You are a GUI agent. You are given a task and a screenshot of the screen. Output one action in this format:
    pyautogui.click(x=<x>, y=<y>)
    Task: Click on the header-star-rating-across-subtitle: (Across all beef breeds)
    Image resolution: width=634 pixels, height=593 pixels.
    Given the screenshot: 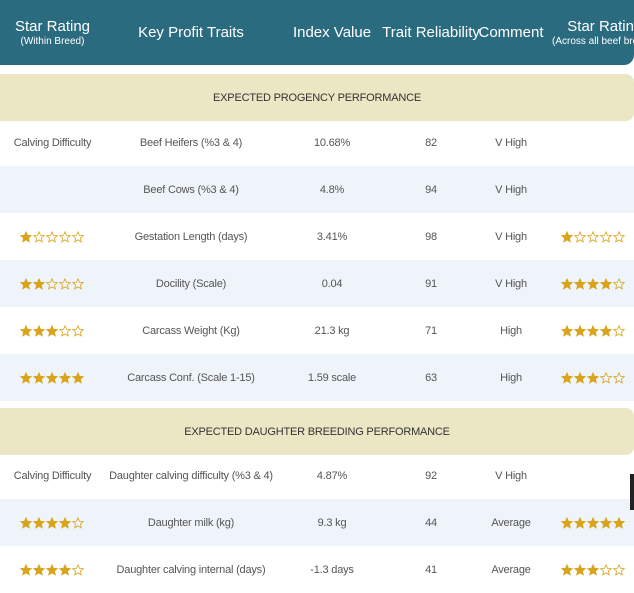 What is the action you would take?
    pyautogui.click(x=593, y=41)
    